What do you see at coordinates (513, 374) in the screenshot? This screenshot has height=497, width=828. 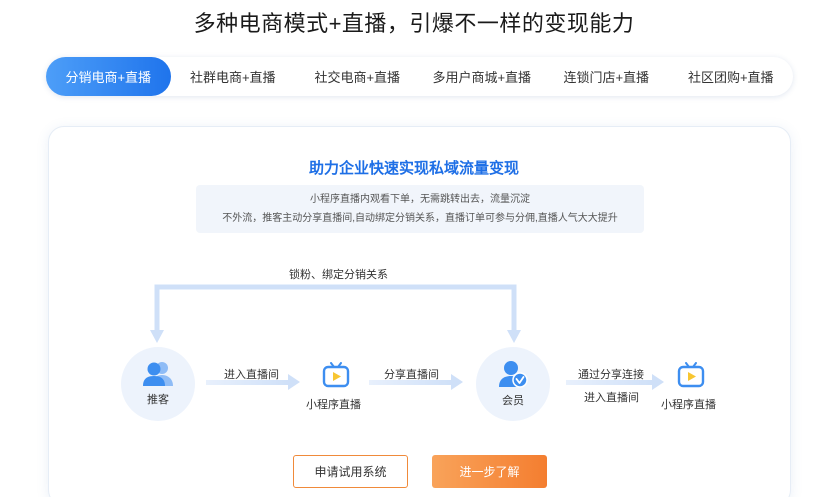 I see `verified-user-icon` at bounding box center [513, 374].